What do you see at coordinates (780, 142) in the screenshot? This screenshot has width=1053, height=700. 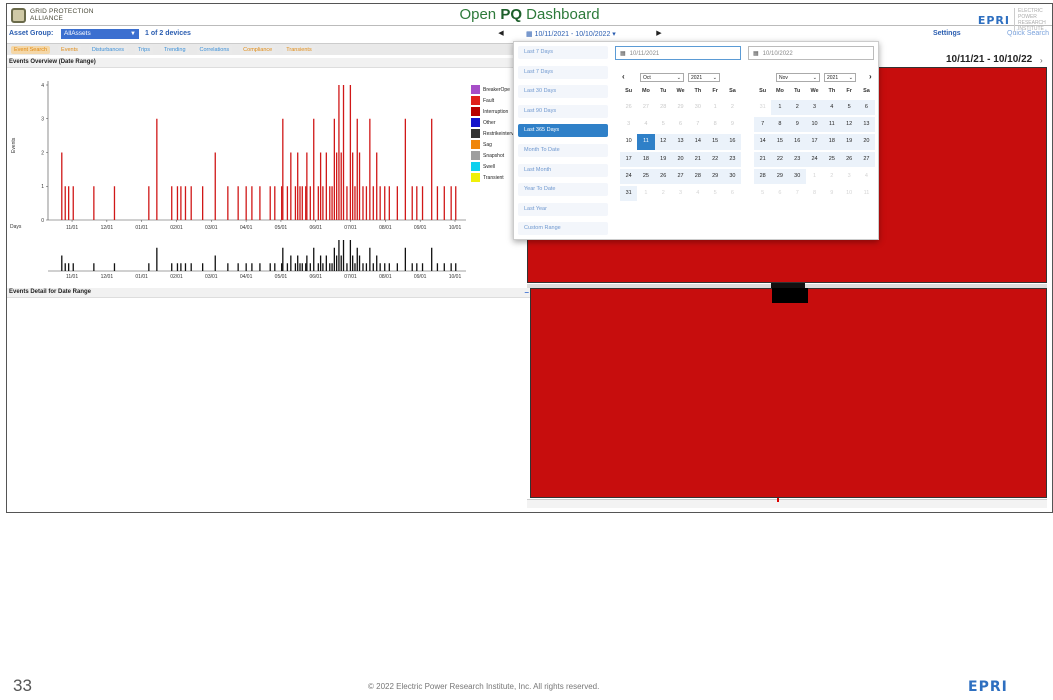 I see `day-cell: 15` at bounding box center [780, 142].